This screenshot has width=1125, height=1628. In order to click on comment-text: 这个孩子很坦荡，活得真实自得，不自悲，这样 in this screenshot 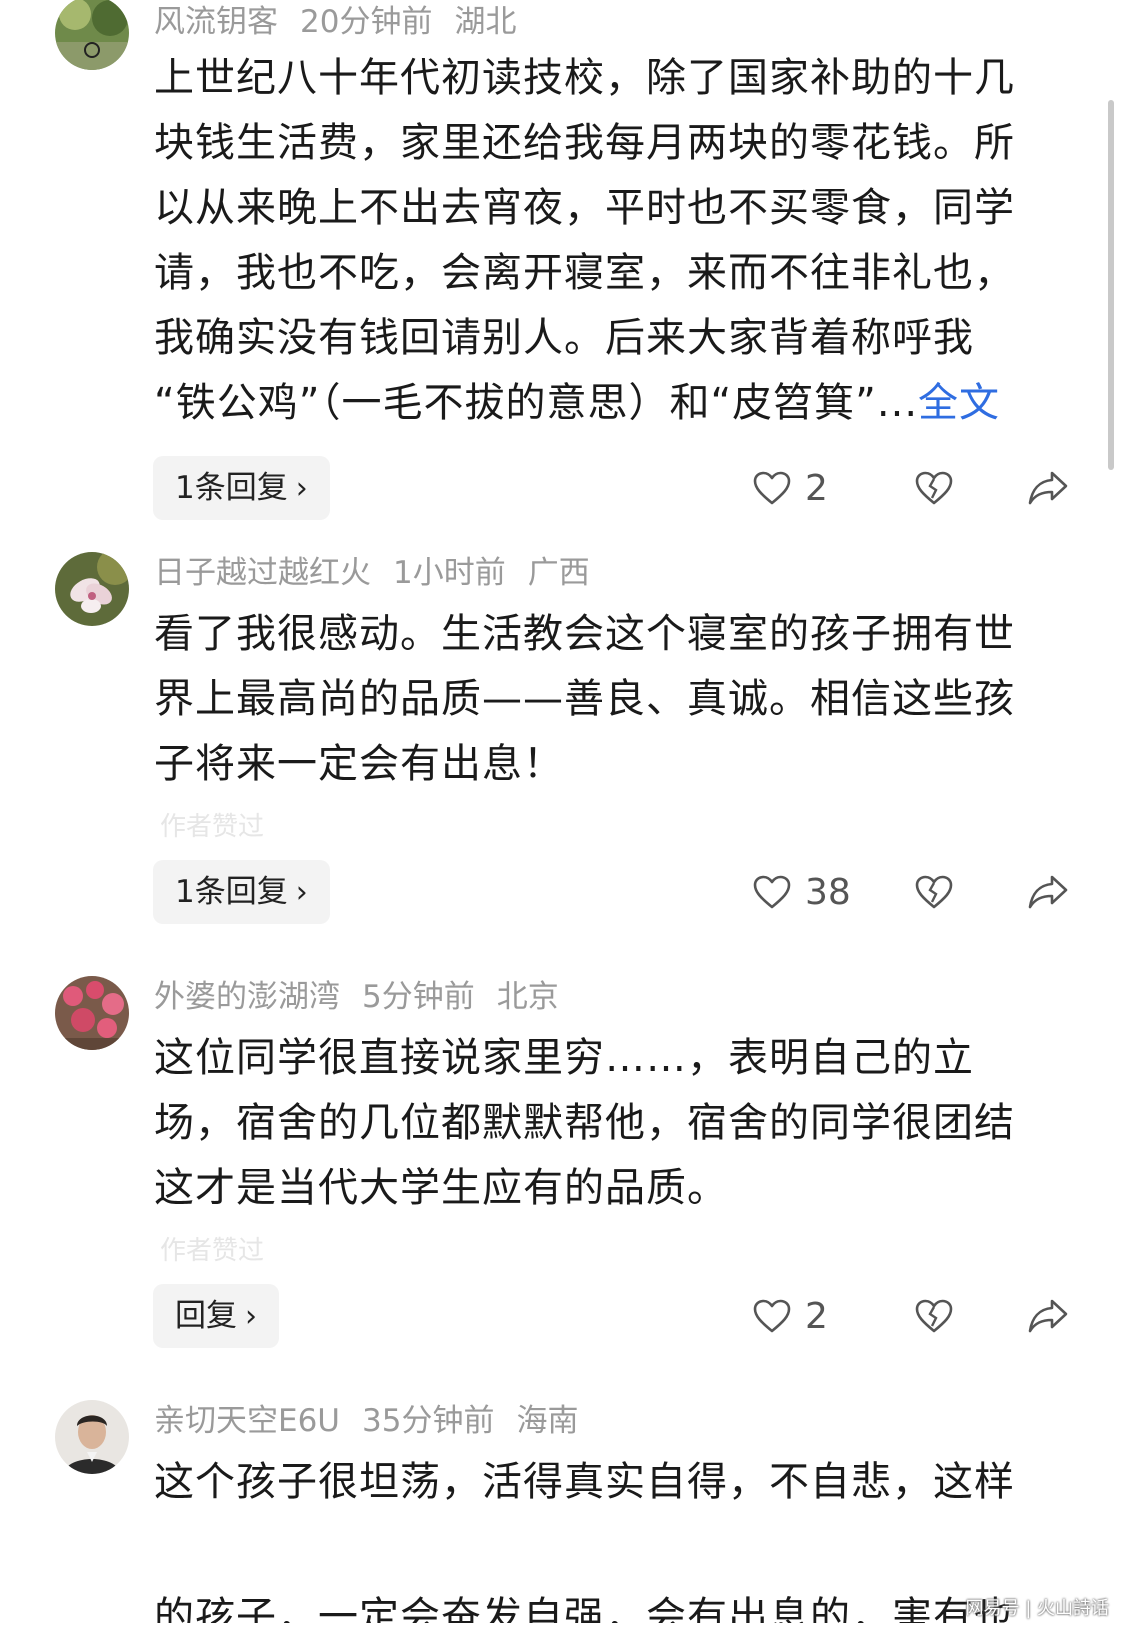, I will do `click(614, 1482)`.